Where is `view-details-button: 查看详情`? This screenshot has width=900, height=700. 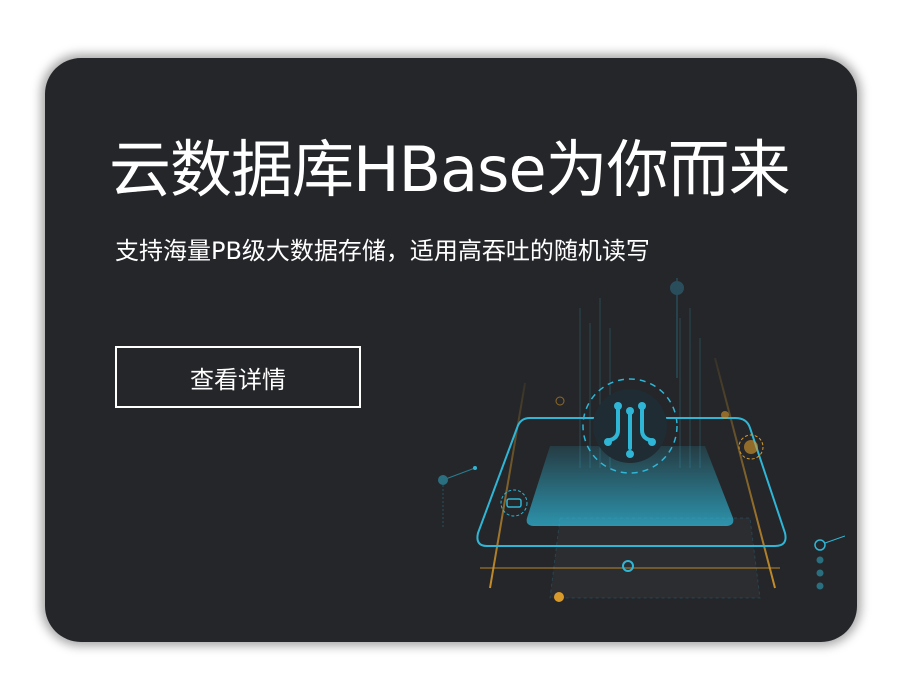
view-details-button: 查看详情 is located at coordinates (238, 377).